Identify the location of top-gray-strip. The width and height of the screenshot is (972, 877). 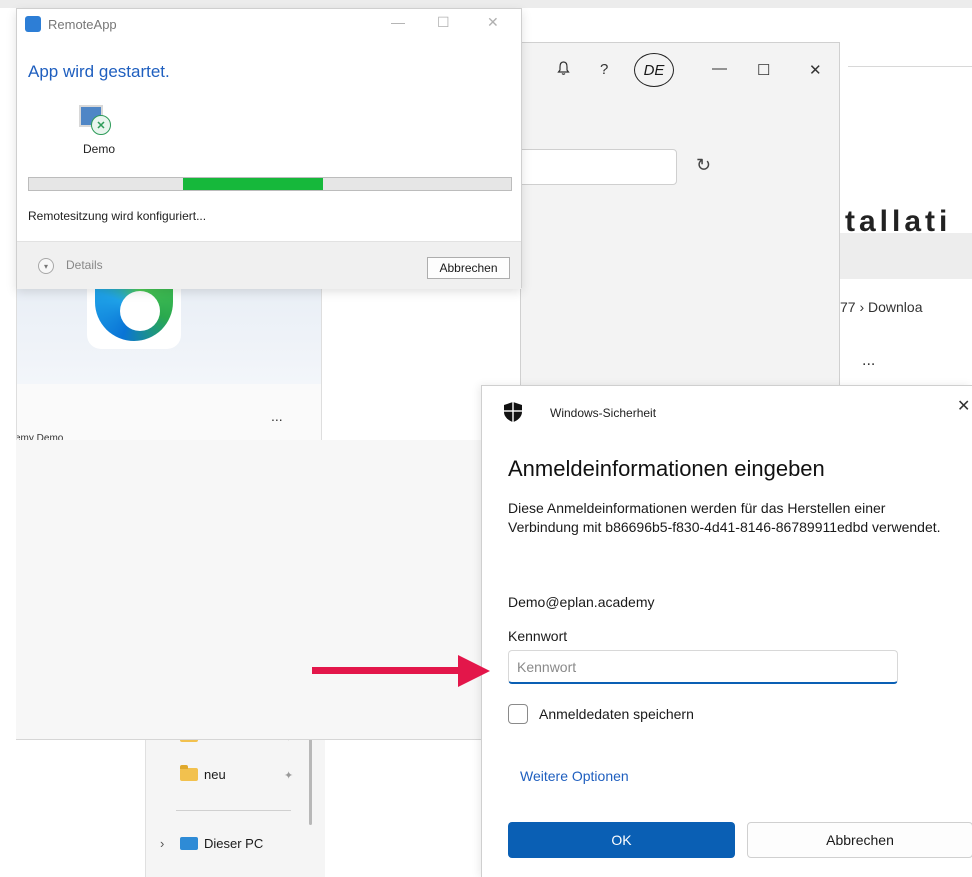
(486, 4).